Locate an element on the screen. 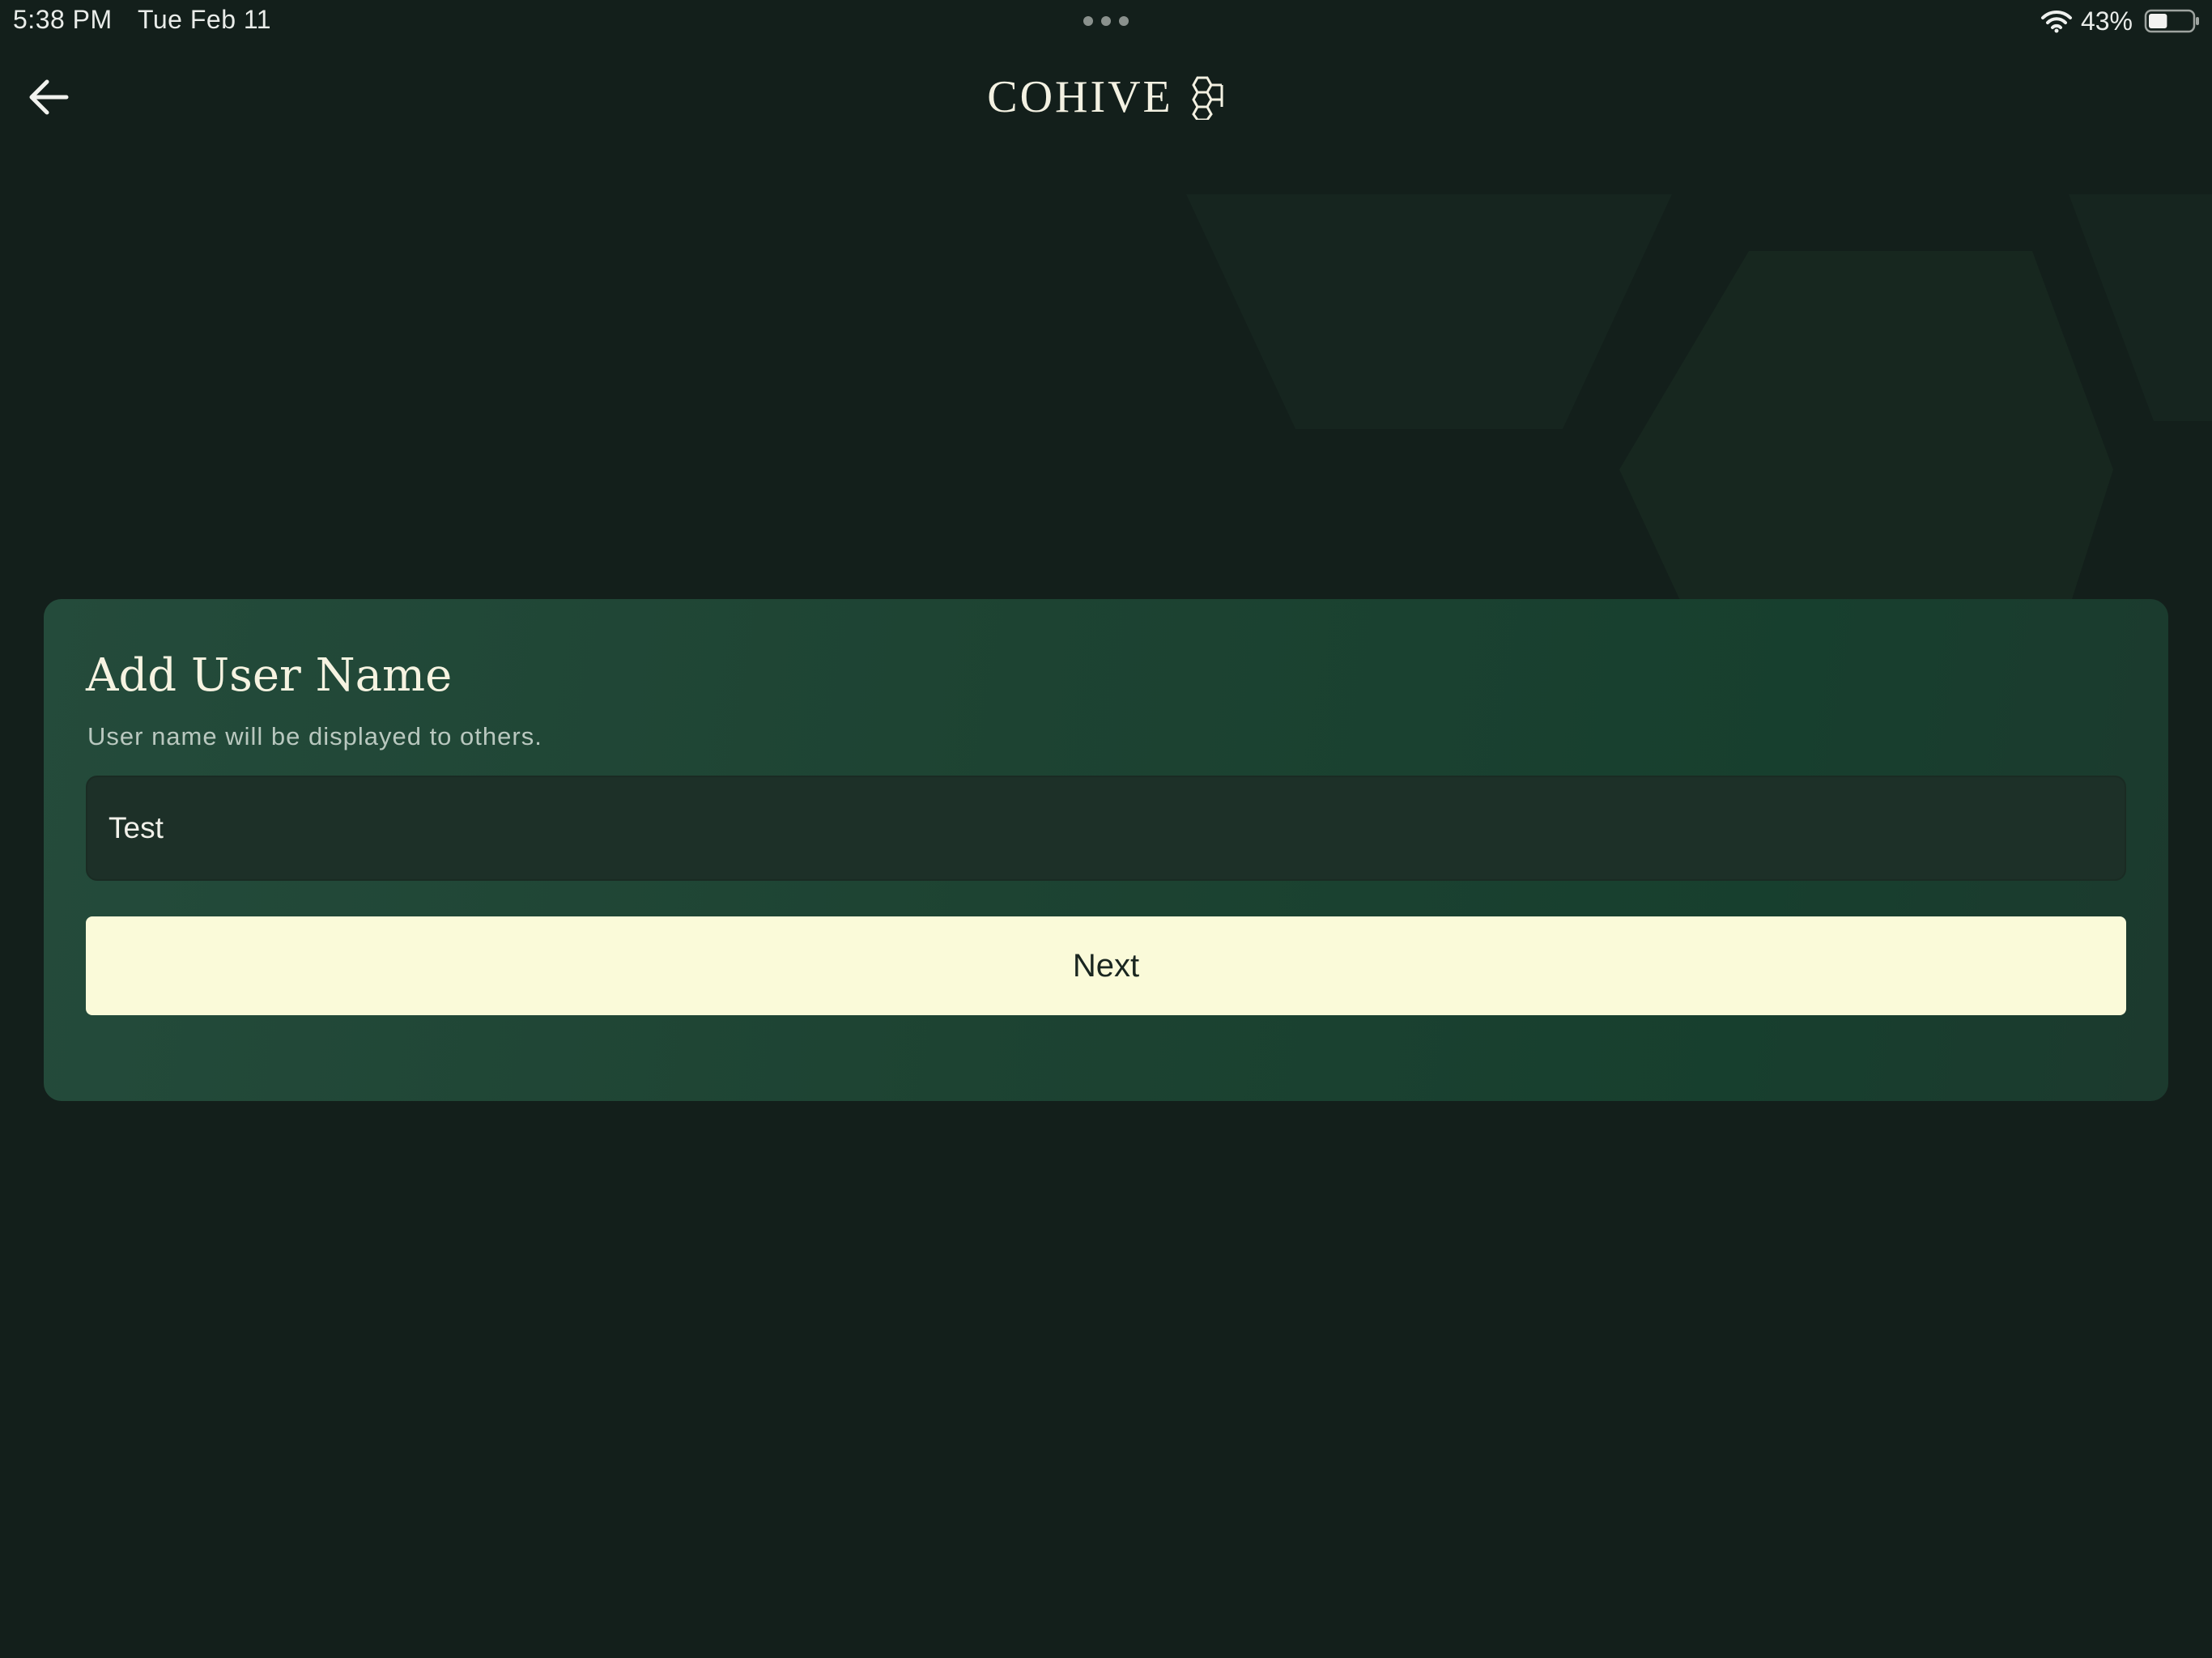 Image resolution: width=2212 pixels, height=1658 pixels. next-button: Next is located at coordinates (1106, 965).